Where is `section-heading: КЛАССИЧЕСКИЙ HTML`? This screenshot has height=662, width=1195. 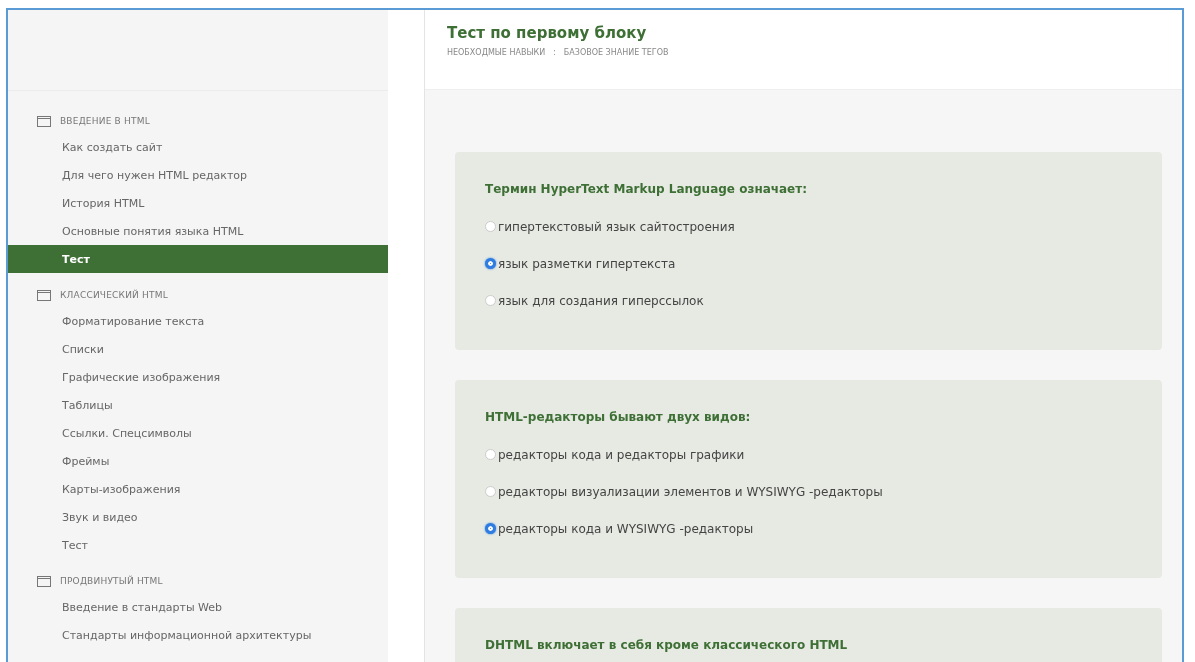 section-heading: КЛАССИЧЕСКИЙ HTML is located at coordinates (114, 295).